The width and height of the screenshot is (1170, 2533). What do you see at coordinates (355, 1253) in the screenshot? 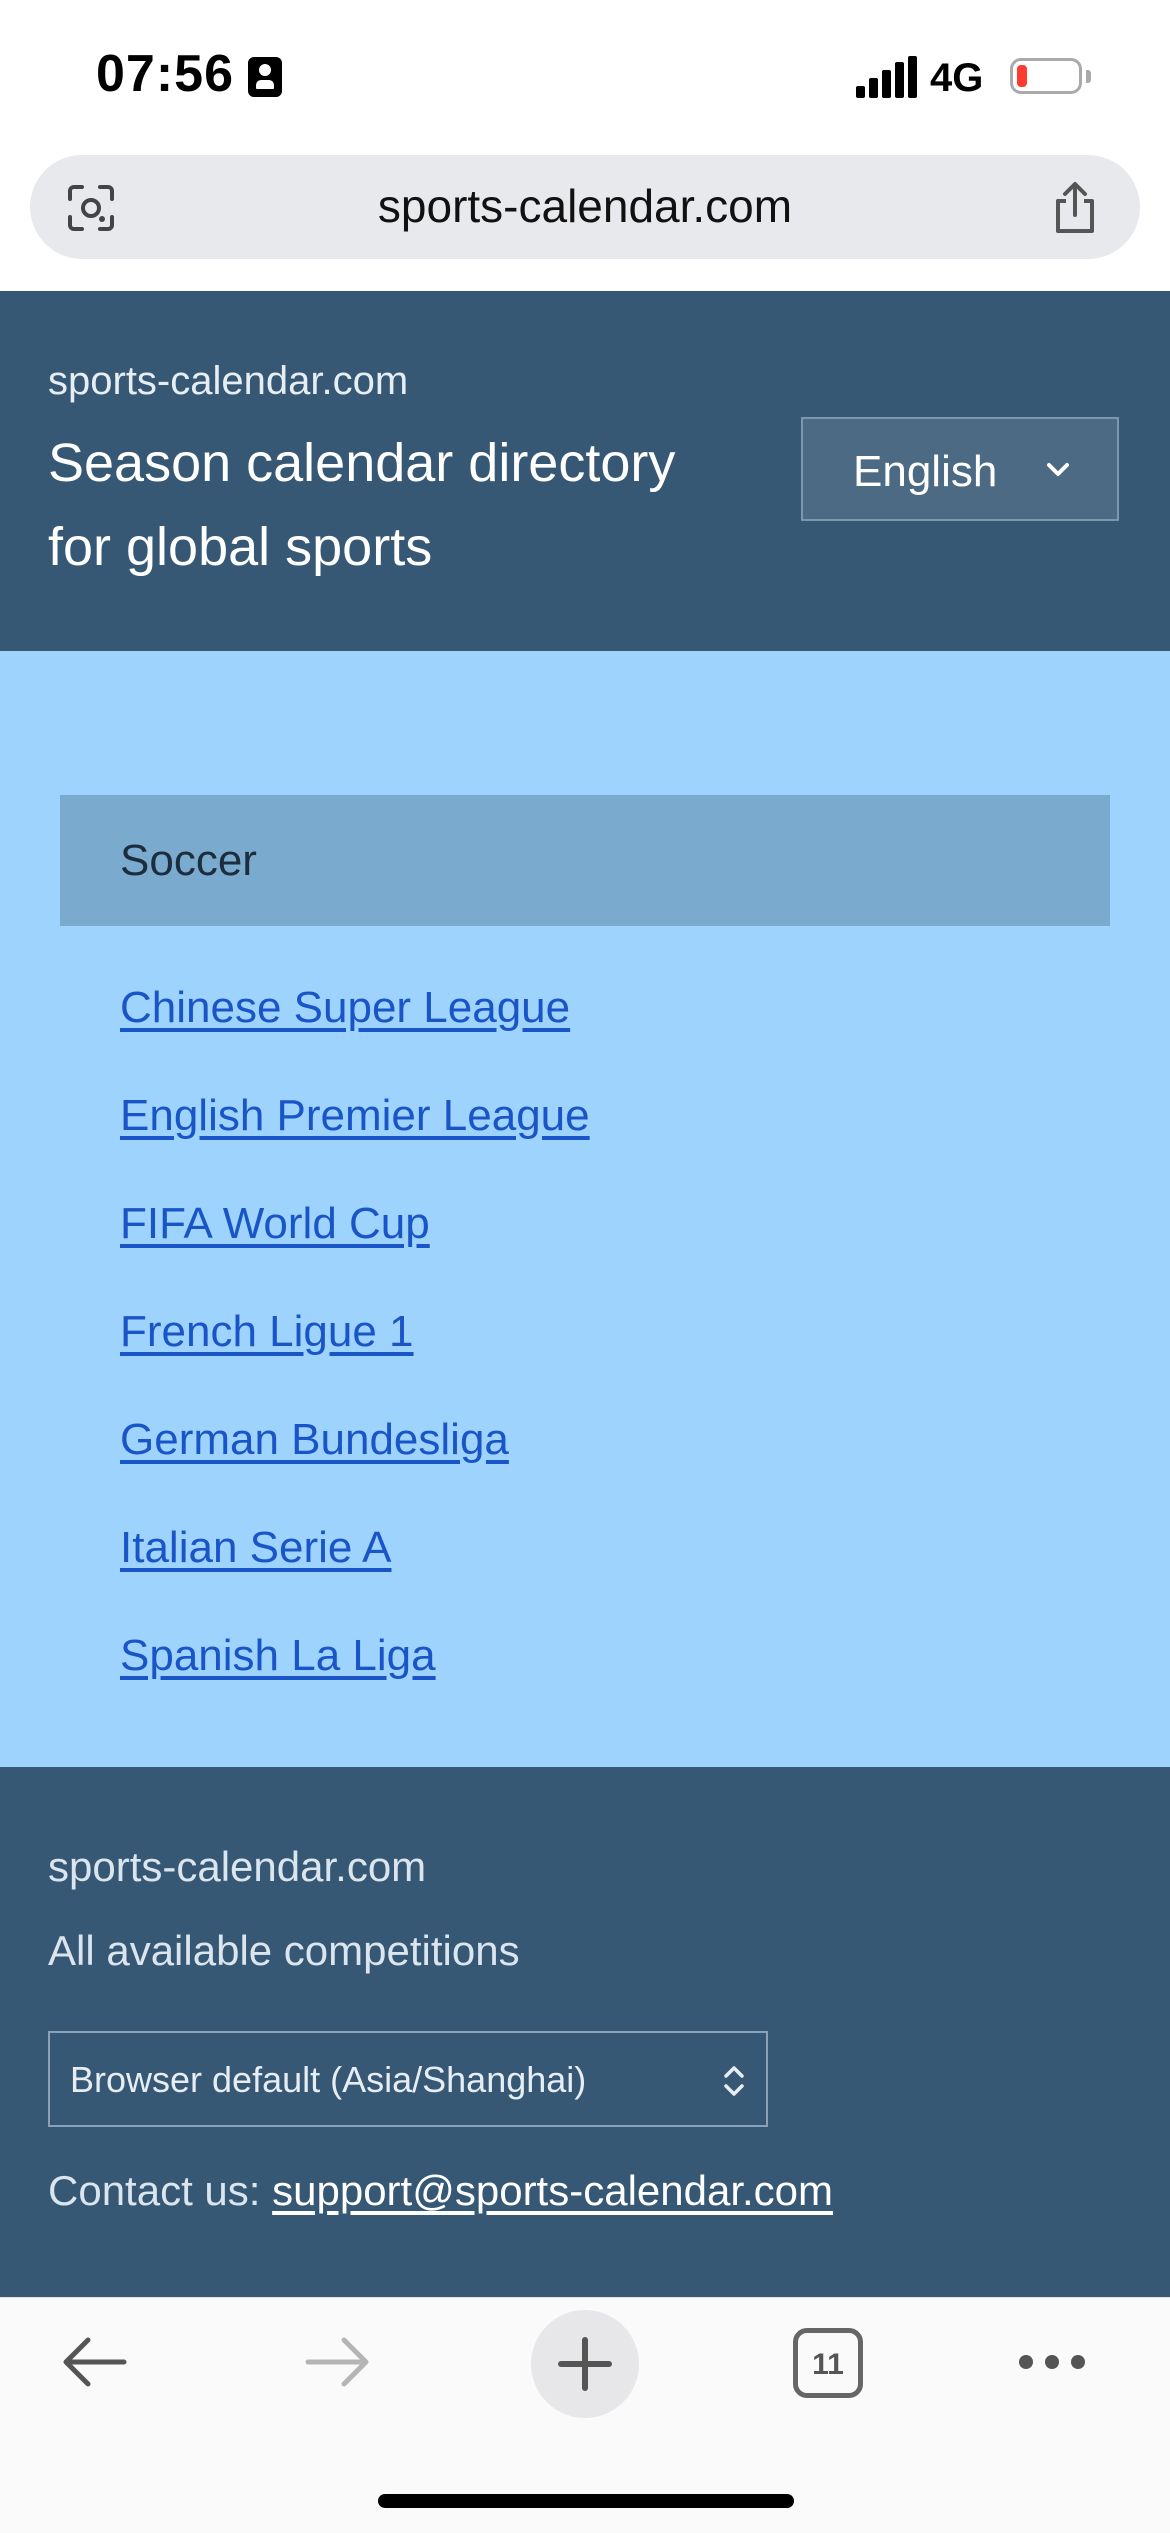
I see `list-item: FIFA World Cup` at bounding box center [355, 1253].